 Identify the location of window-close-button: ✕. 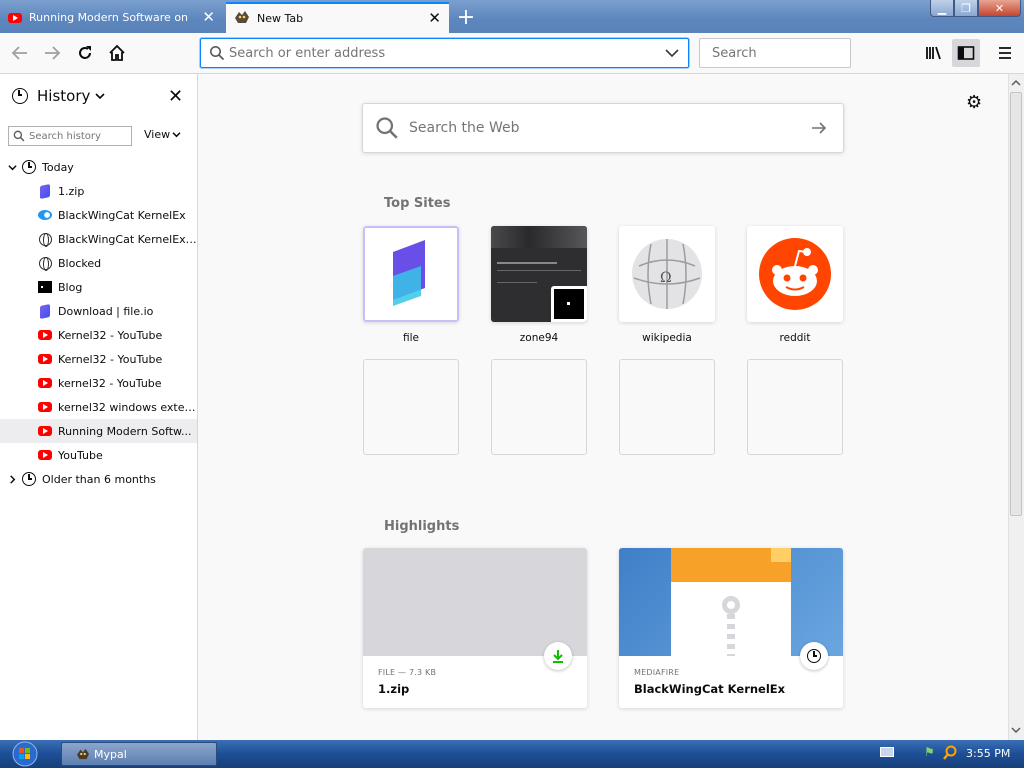
(999, 8).